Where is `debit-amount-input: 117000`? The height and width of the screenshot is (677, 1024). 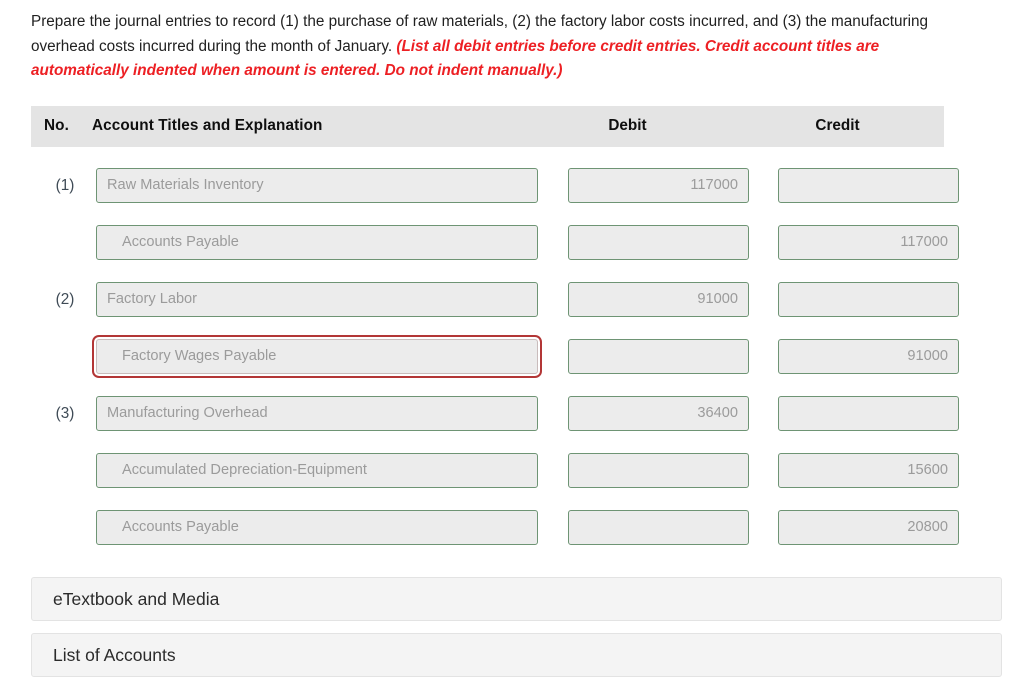
debit-amount-input: 117000 is located at coordinates (658, 185).